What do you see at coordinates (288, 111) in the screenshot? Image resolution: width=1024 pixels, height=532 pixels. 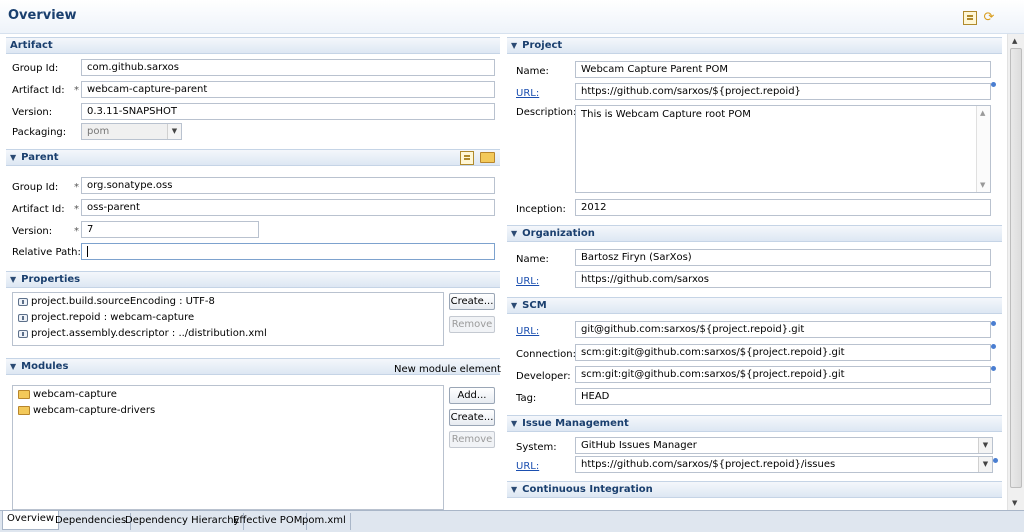 I see `artifact-version-field: 0.3.11-SNAPSHOT` at bounding box center [288, 111].